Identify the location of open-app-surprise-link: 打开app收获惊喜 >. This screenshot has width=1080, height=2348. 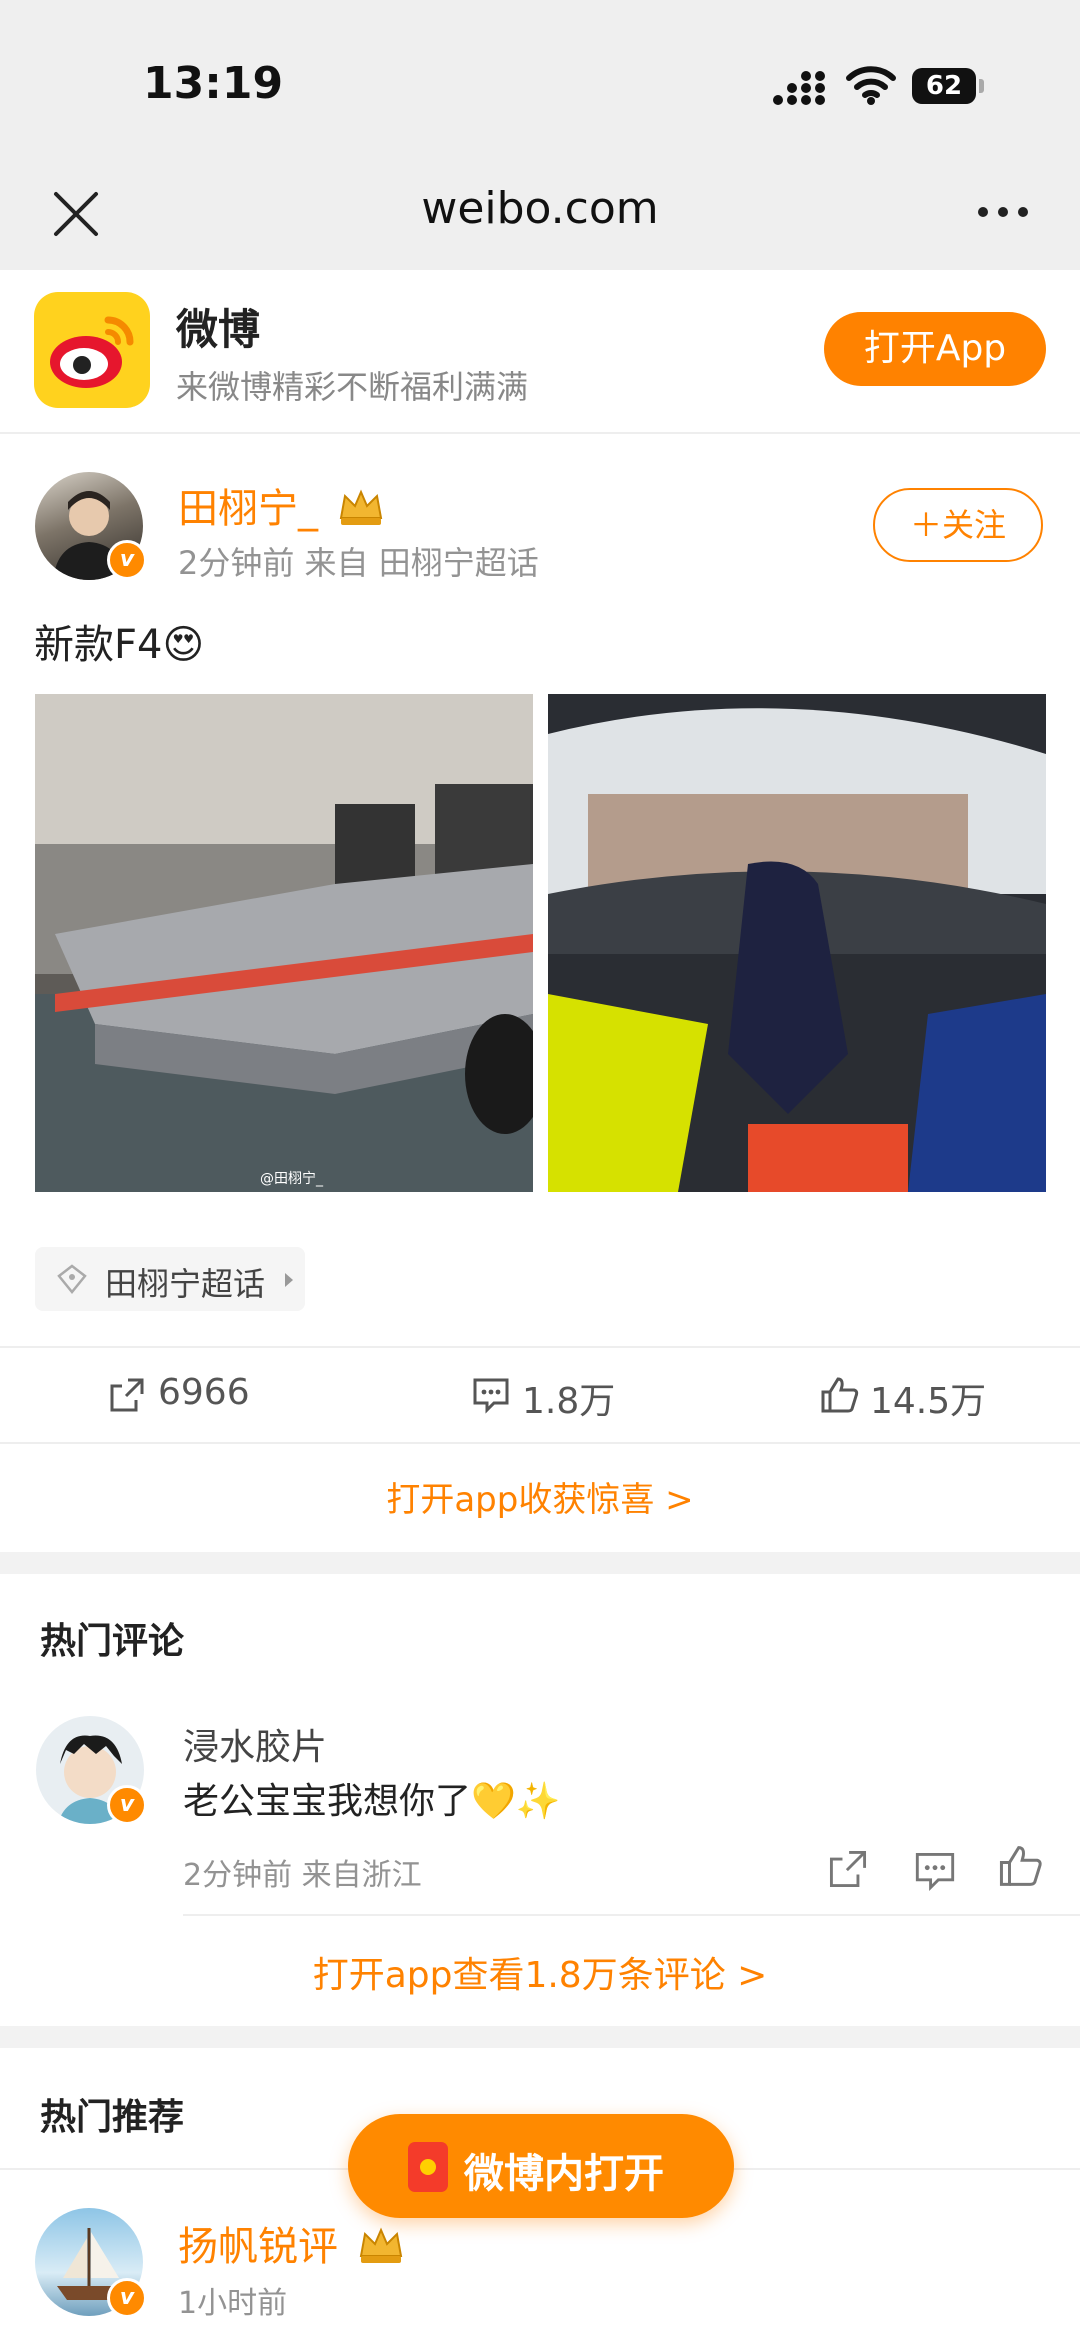
(540, 1496).